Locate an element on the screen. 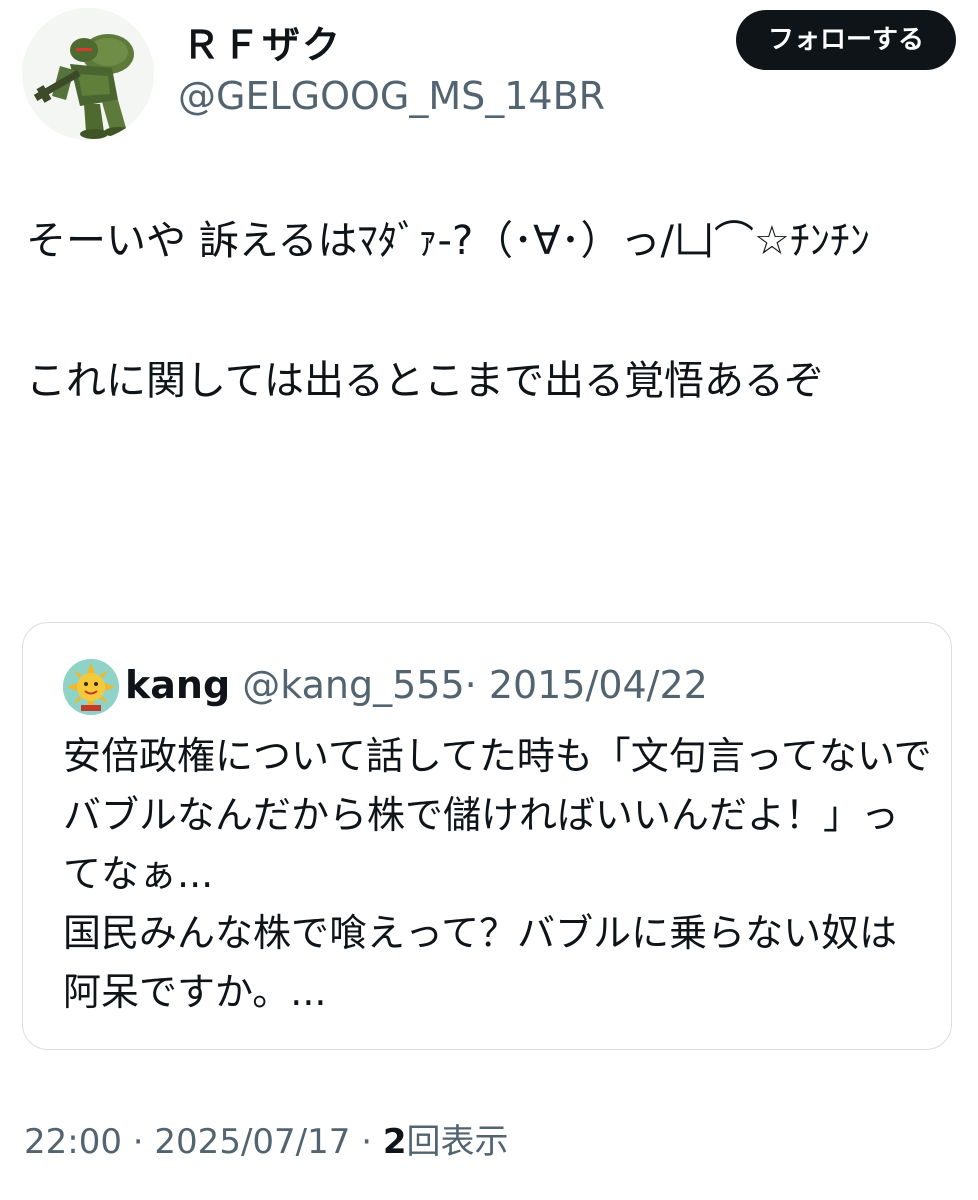 Image resolution: width=978 pixels, height=1200 pixels. tweet-date: 2025/07/17 is located at coordinates (252, 1142).